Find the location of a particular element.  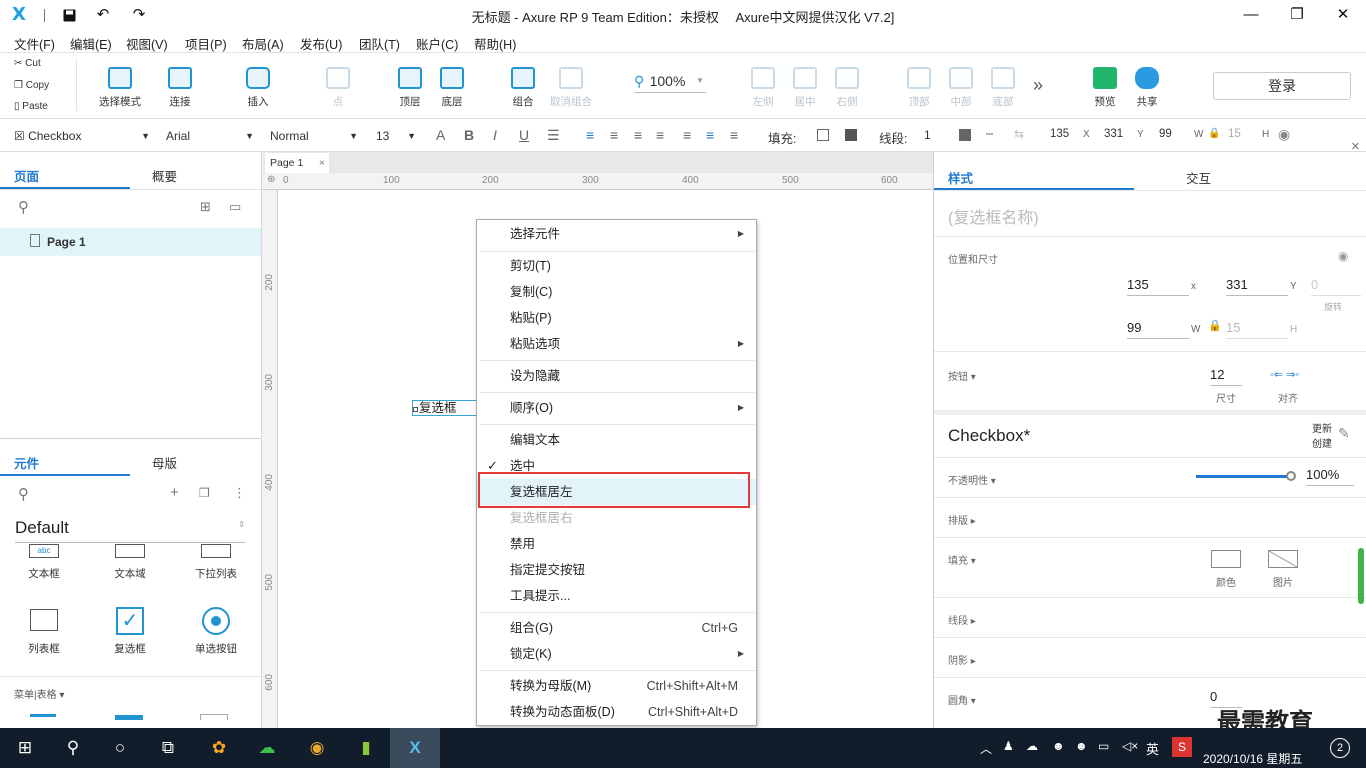

button-size-input: 12 is located at coordinates (1226, 375).